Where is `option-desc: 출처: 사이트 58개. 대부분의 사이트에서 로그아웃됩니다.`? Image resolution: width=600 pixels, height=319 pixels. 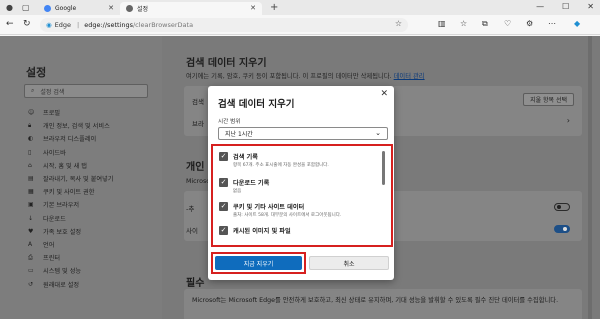
option-desc: 출처: 사이트 58개. 대부분의 사이트에서 로그아웃됩니다. is located at coordinates (287, 215).